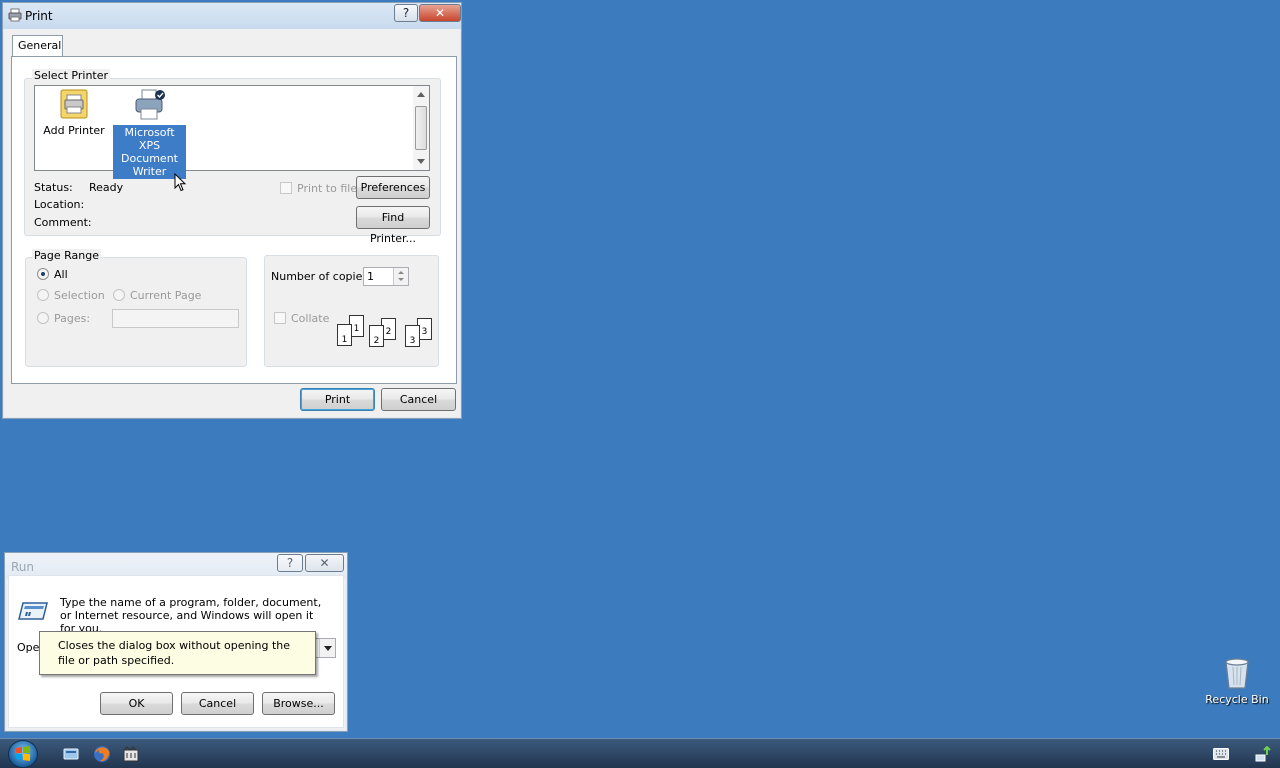 The image size is (1280, 768). I want to click on printer-item-xps: Microsoft XPS Document Writer, so click(149, 133).